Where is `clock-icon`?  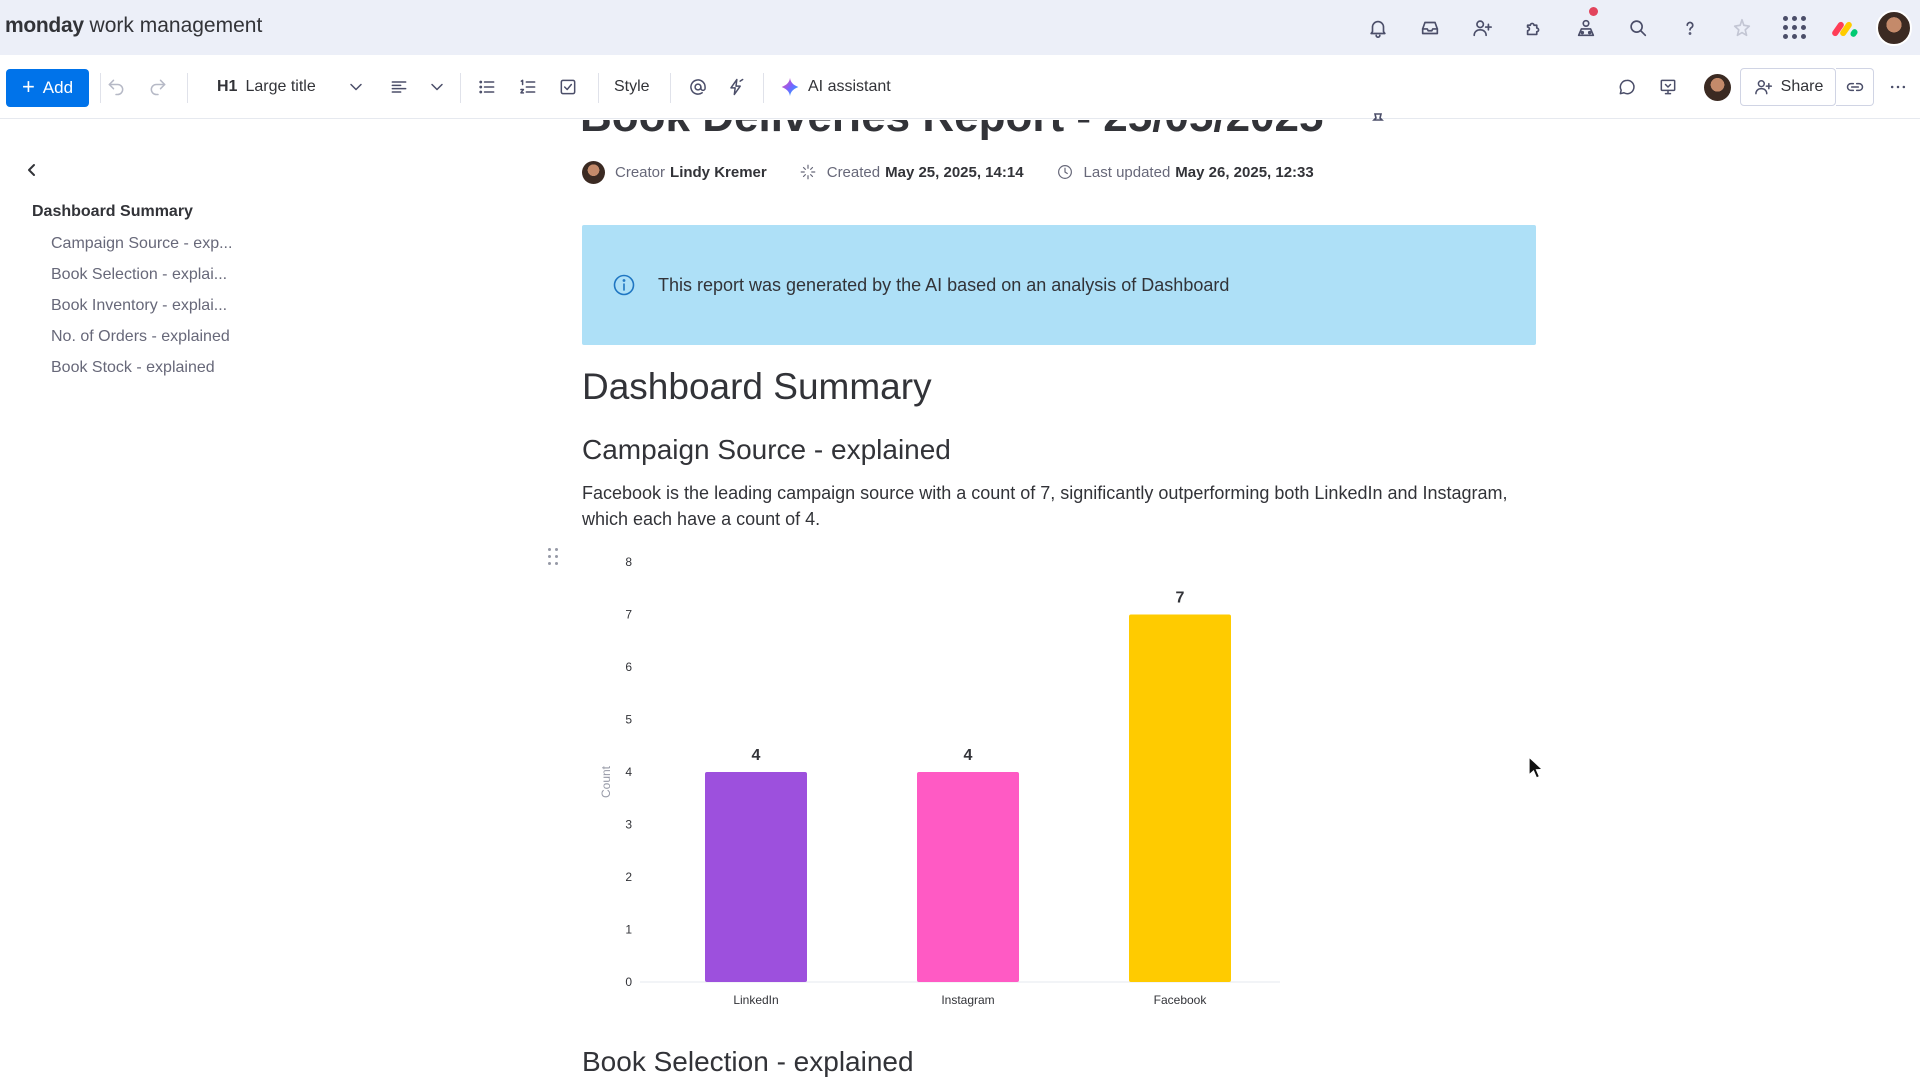
clock-icon is located at coordinates (1064, 172).